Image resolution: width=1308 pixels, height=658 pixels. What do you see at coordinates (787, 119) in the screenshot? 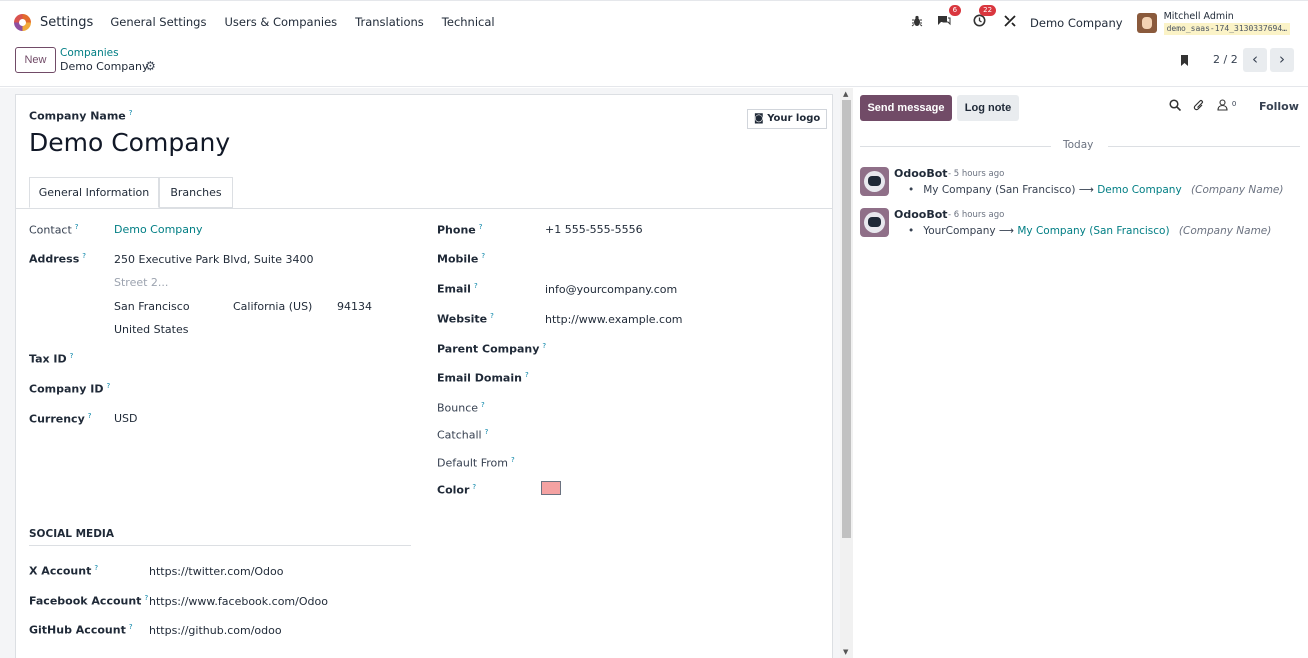
I see `logo-upload-button: ◙ Your logo` at bounding box center [787, 119].